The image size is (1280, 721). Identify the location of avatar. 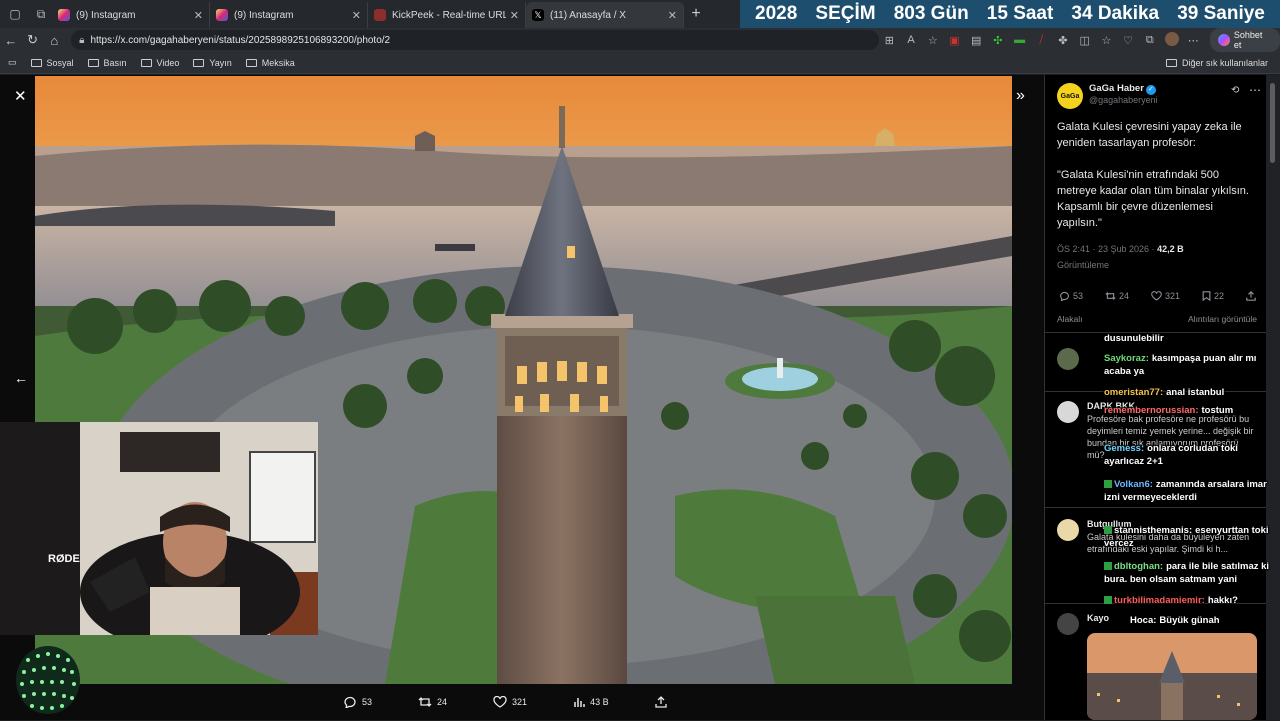
(1068, 530).